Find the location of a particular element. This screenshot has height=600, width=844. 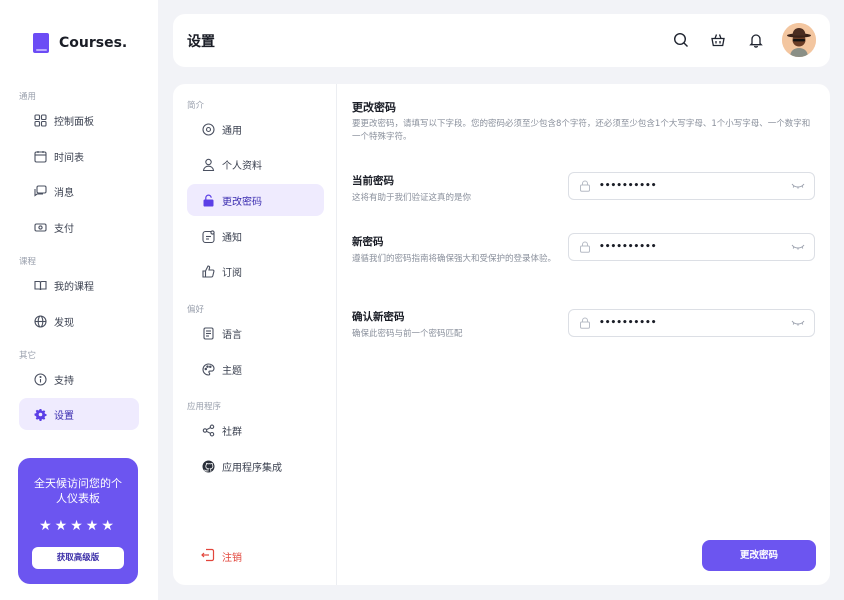

subnav-section-apps: 应用程序 is located at coordinates (204, 407).